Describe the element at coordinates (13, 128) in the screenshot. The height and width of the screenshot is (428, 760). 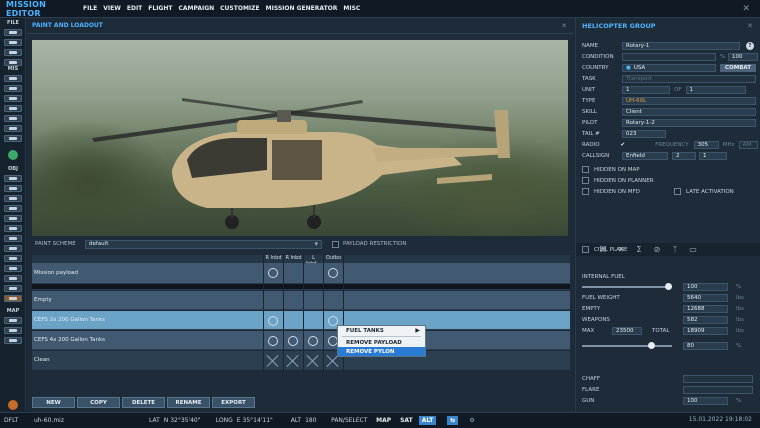
I see `check-icon` at that location.